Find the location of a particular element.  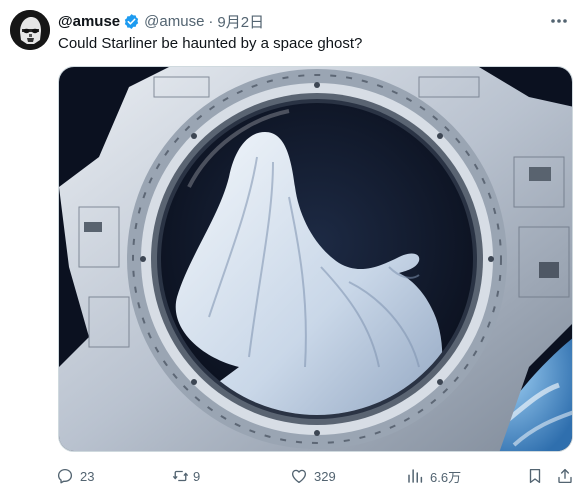

heart-icon is located at coordinates (299, 476).